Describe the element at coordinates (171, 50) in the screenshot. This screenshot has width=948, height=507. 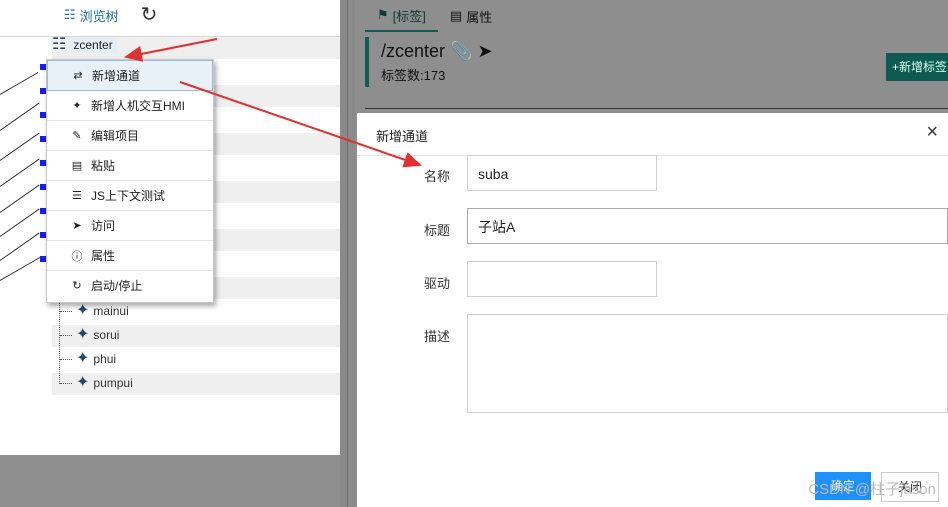
I see `arrow-to-root-node` at that location.